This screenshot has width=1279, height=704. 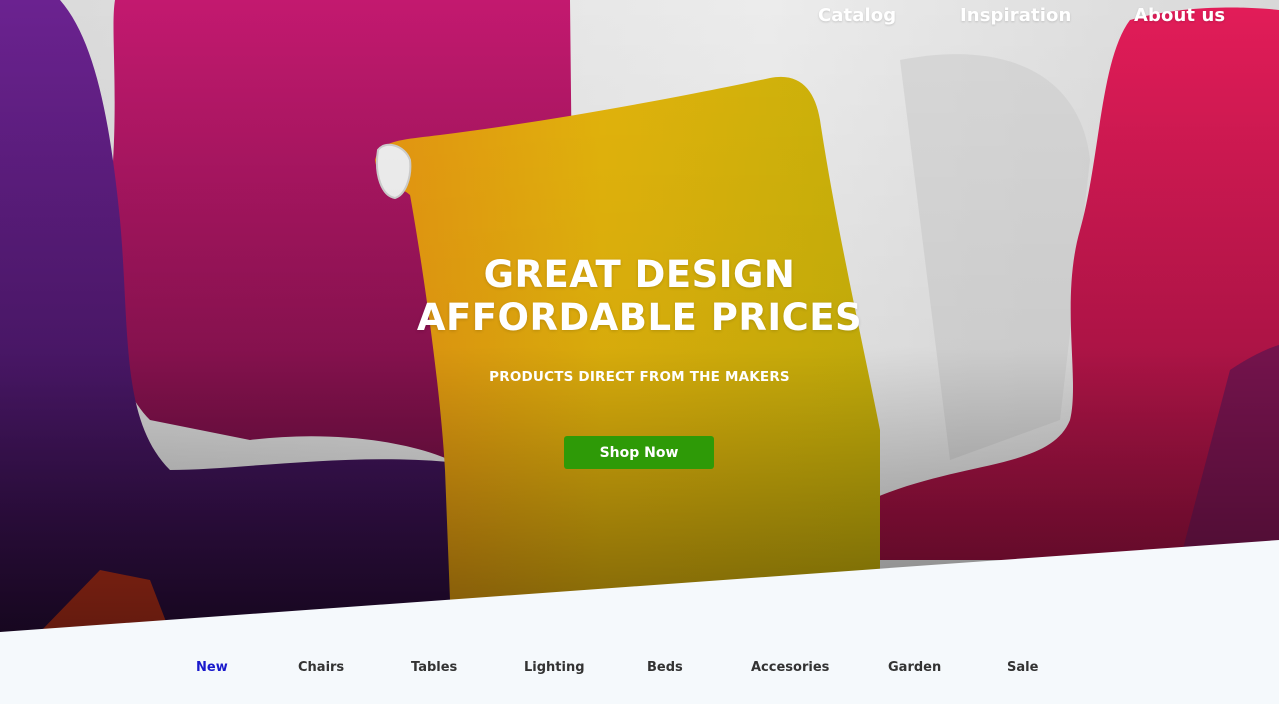 I want to click on hero-subheadline: PRODUCTS DIRECT FROM THE MAKERS, so click(x=639, y=377).